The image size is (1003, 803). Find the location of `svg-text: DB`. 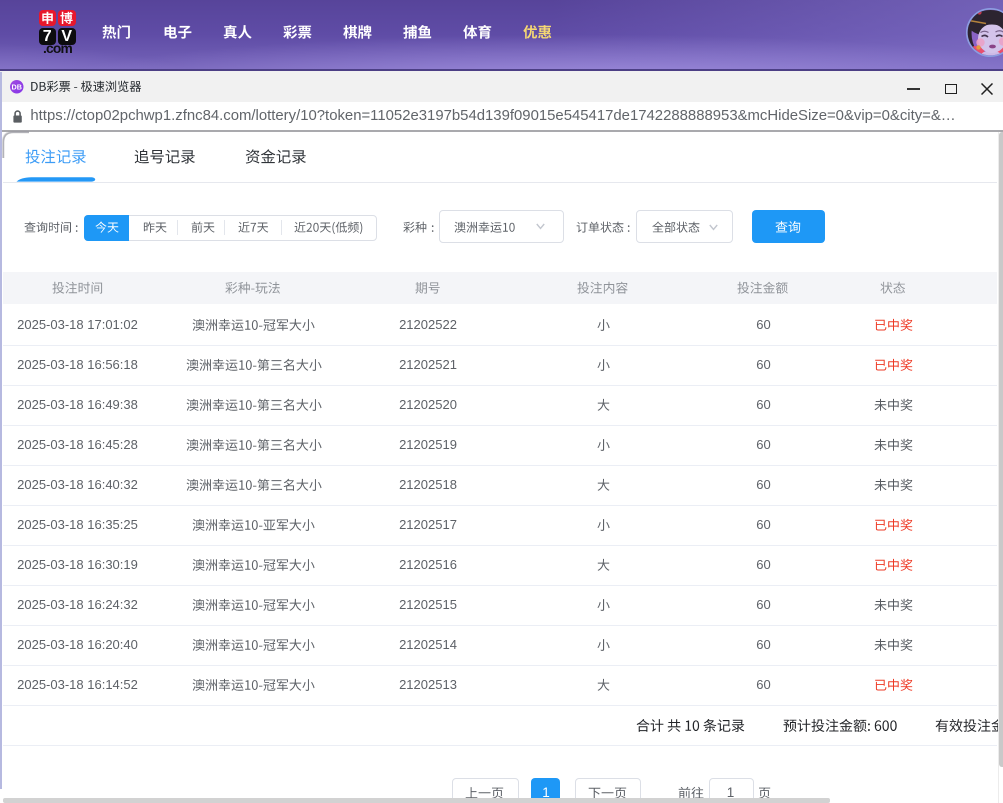

svg-text: DB is located at coordinates (17, 86).